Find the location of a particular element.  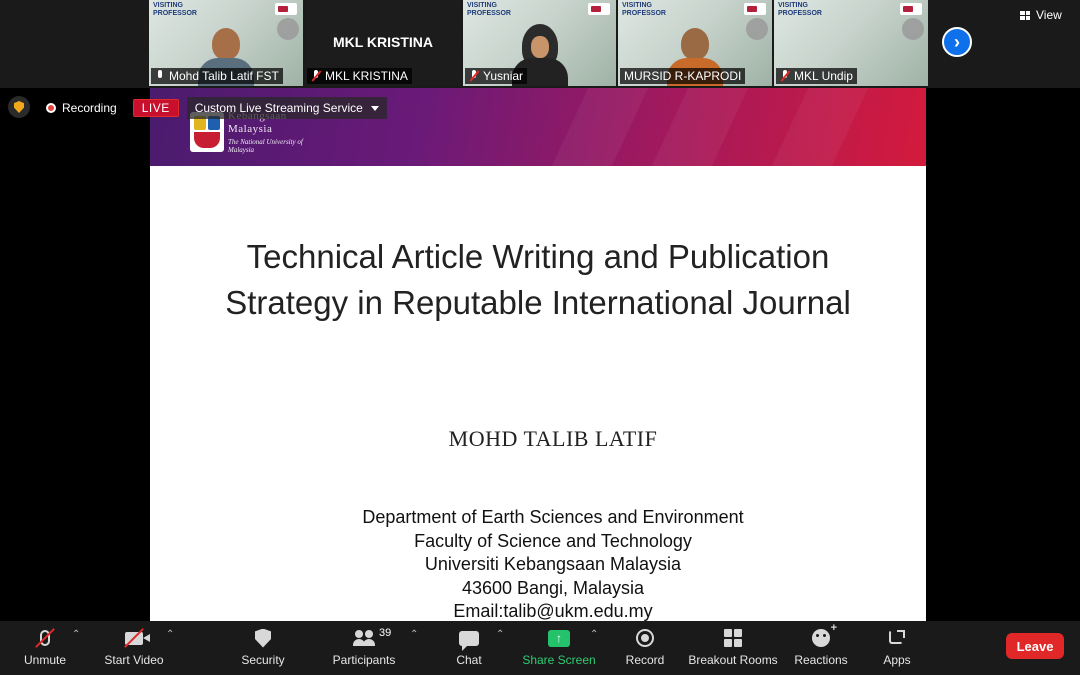

chevron-right-icon: › is located at coordinates (957, 41).